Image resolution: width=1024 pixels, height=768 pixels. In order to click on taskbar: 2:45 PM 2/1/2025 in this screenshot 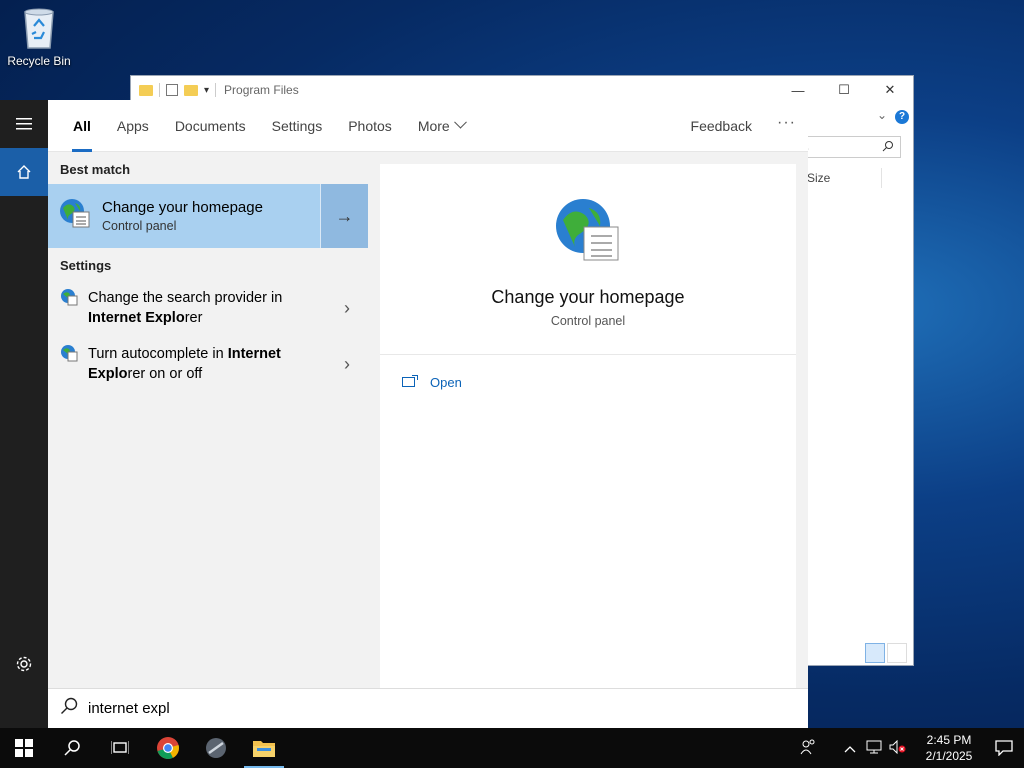, I will do `click(512, 748)`.